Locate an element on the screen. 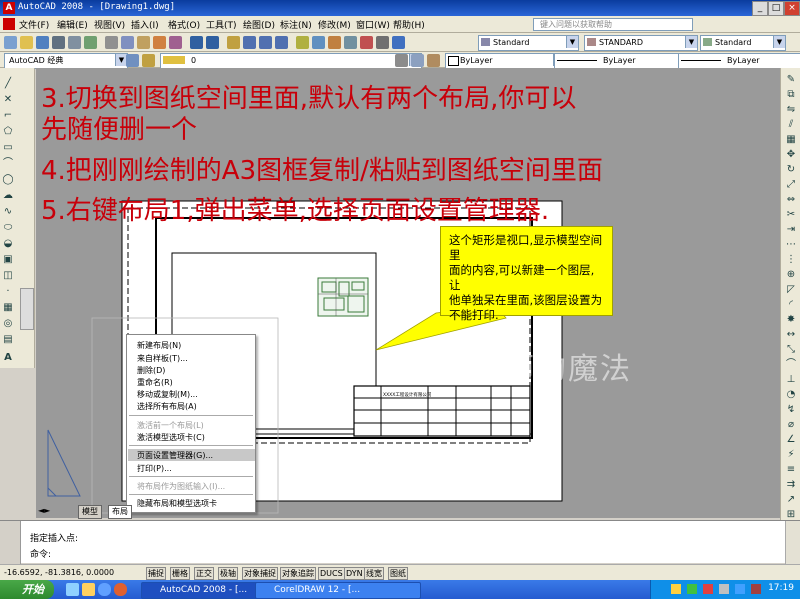 This screenshot has height=599, width=800. menu-item-hide-tabs: 隐藏布局和模型选项卡 is located at coordinates (177, 503).